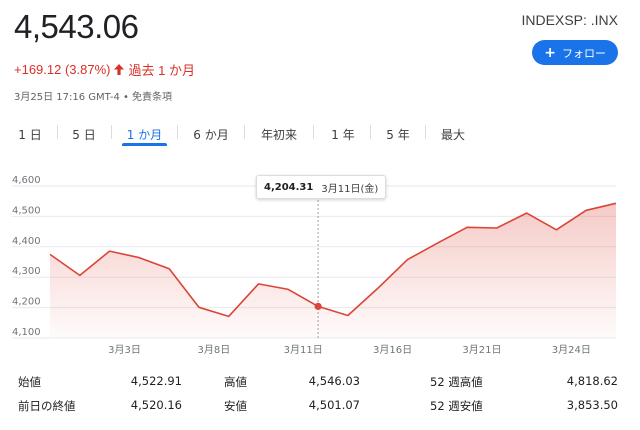 This screenshot has width=640, height=430. Describe the element at coordinates (592, 405) in the screenshot. I see `stat-value-52w-low: 3,853.50` at that location.